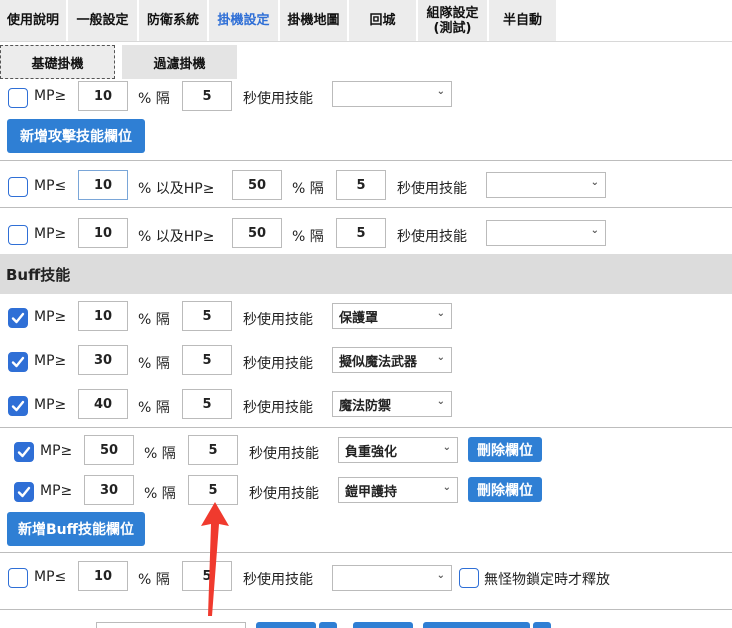 This screenshot has height=628, width=732. Describe the element at coordinates (469, 578) in the screenshot. I see `no-monster-lock-checkbox` at that location.